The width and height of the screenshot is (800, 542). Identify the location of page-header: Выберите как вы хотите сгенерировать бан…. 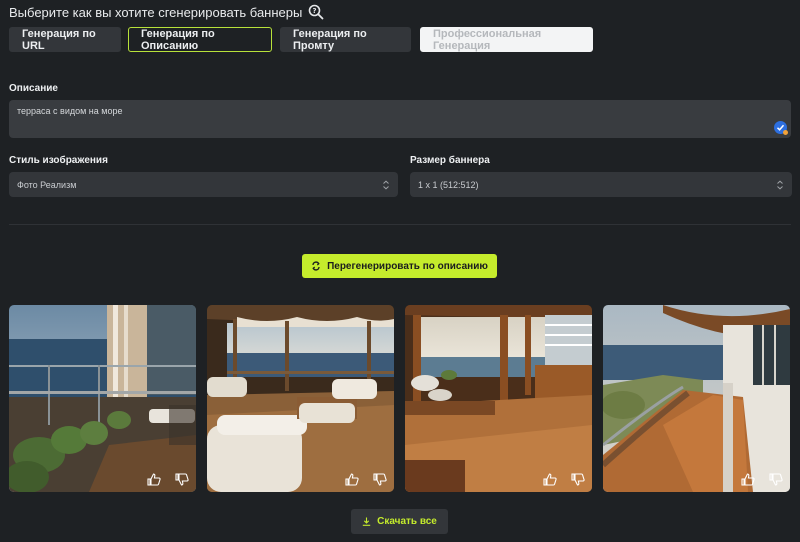
(166, 12).